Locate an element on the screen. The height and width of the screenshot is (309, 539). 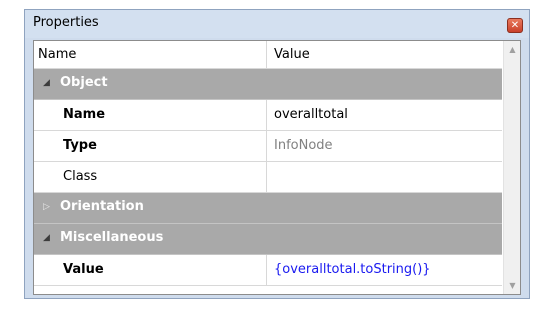
property-value-cell: overalltotal is located at coordinates (385, 115).